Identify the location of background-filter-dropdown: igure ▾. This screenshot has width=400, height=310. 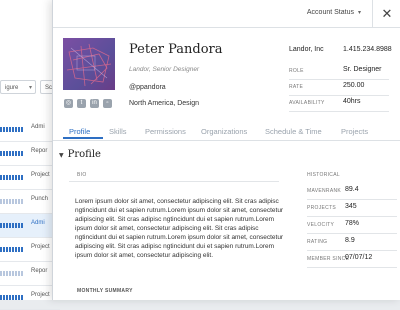
(18, 87).